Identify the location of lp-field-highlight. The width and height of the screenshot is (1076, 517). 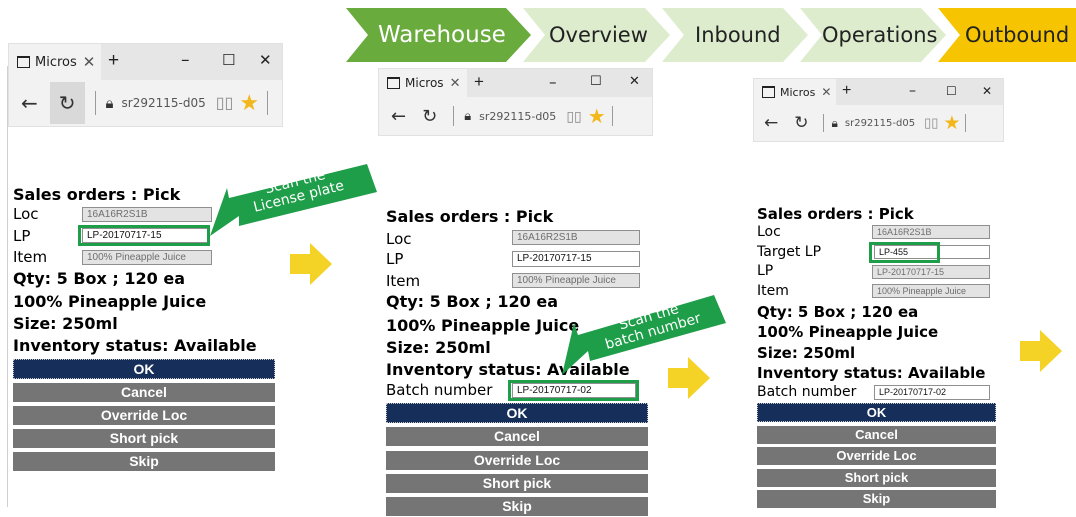
(144, 235).